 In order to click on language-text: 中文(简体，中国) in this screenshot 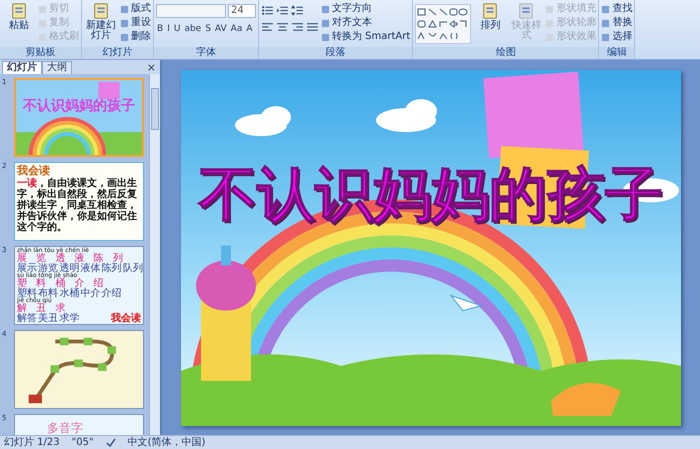, I will do `click(167, 442)`.